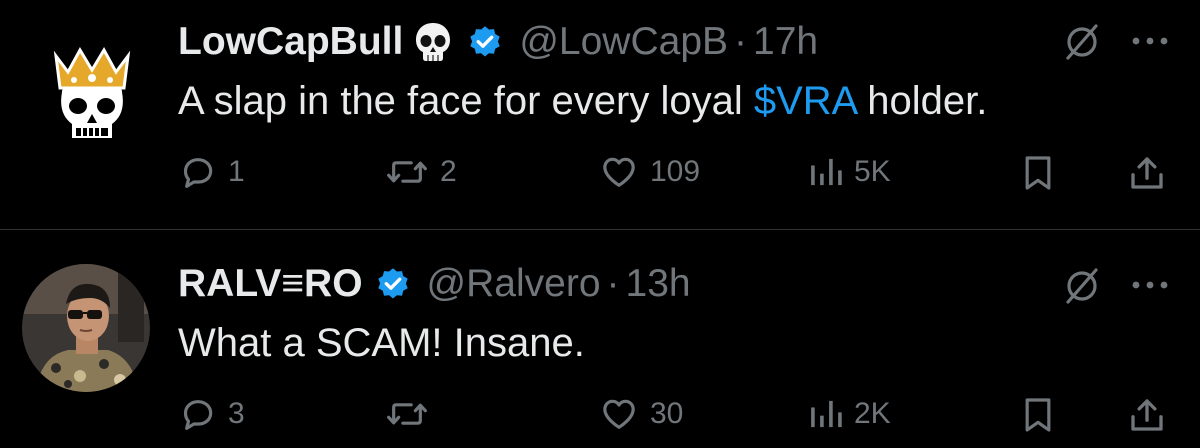 The height and width of the screenshot is (448, 1200). I want to click on reply-count: 3, so click(236, 413).